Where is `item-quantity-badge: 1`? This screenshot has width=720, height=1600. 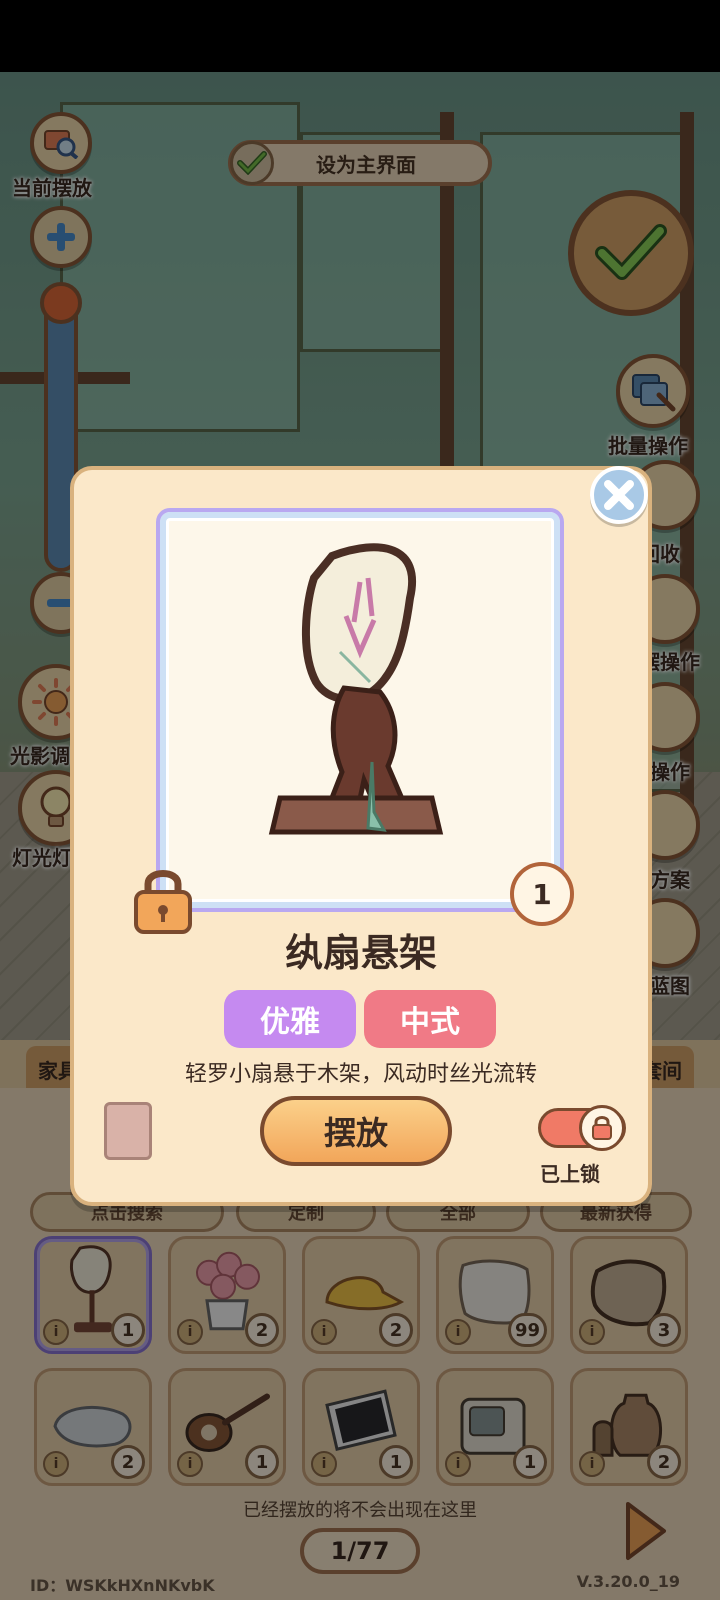 item-quantity-badge: 1 is located at coordinates (542, 894).